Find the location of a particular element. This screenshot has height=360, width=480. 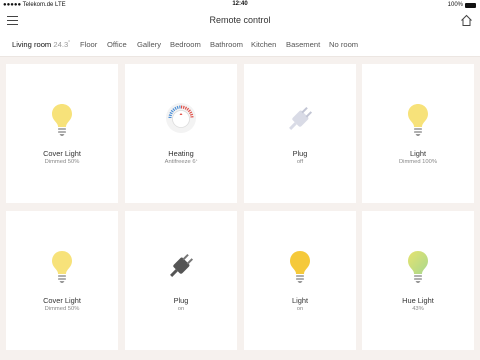

device-tile-heating: Heating Antifreeze 6° is located at coordinates (181, 133).